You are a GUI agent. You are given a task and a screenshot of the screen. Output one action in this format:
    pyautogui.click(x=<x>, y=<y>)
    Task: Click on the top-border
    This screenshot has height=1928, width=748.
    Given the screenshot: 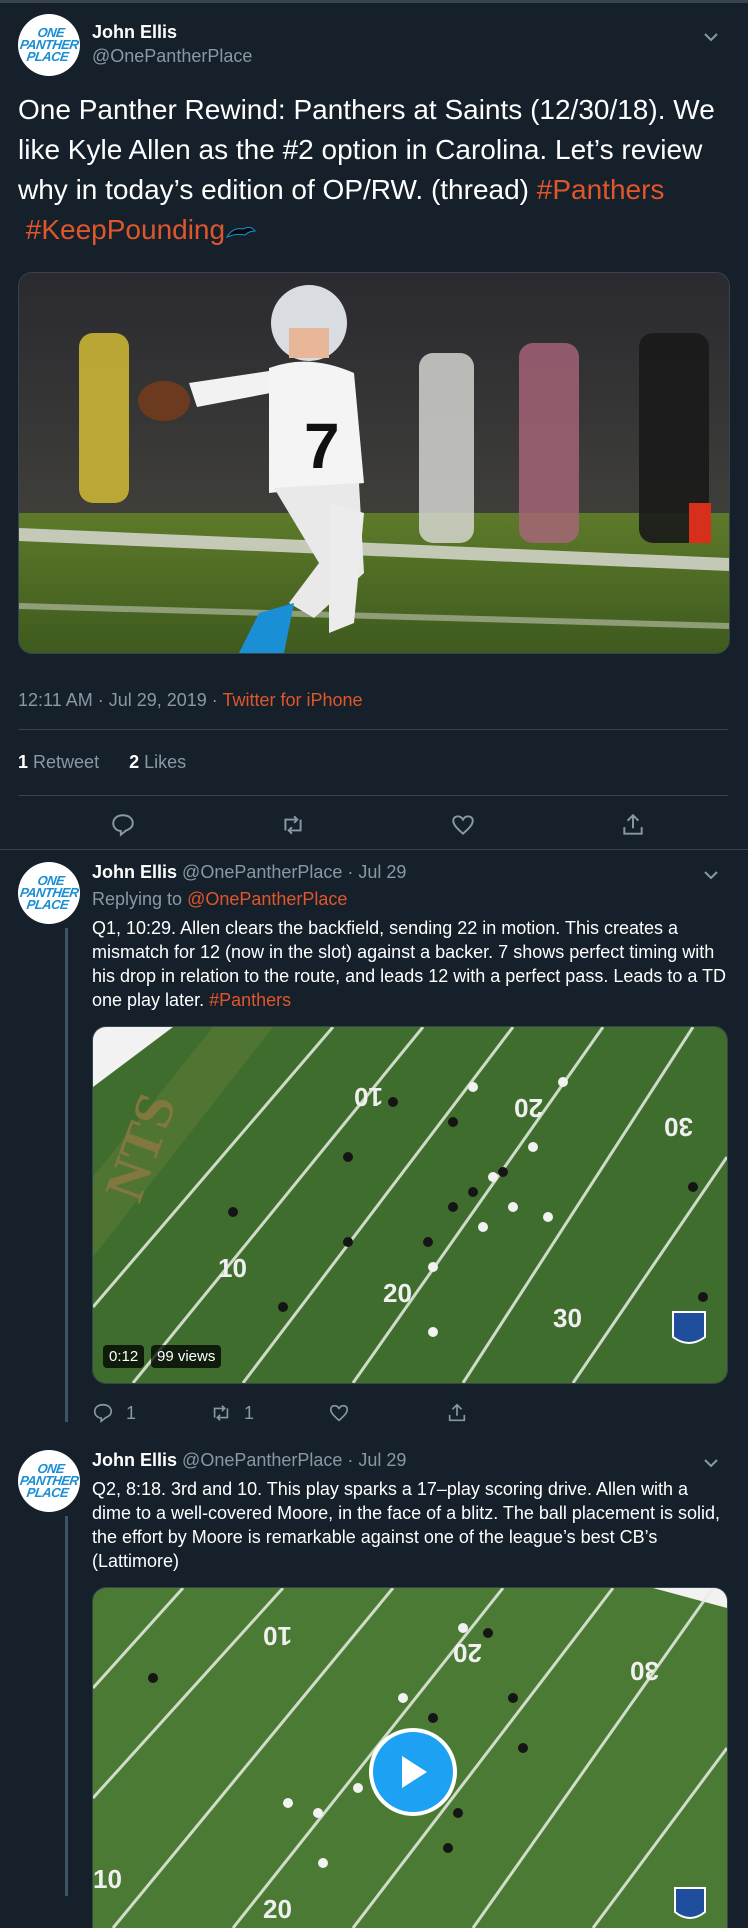 What is the action you would take?
    pyautogui.click(x=374, y=1)
    